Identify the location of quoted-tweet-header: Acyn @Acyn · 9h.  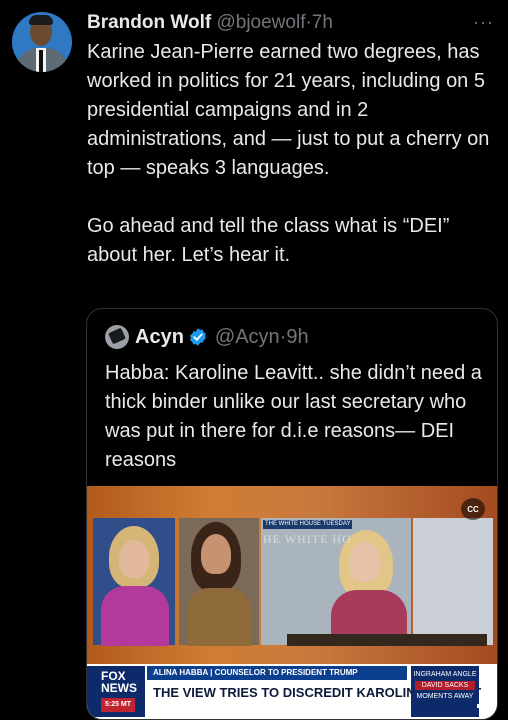
(207, 337).